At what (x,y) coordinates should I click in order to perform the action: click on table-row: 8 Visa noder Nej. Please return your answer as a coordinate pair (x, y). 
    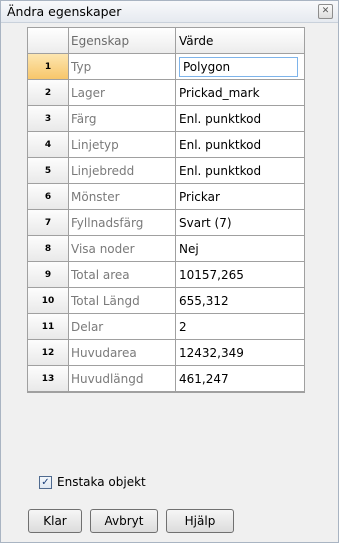
    Looking at the image, I should click on (166, 249).